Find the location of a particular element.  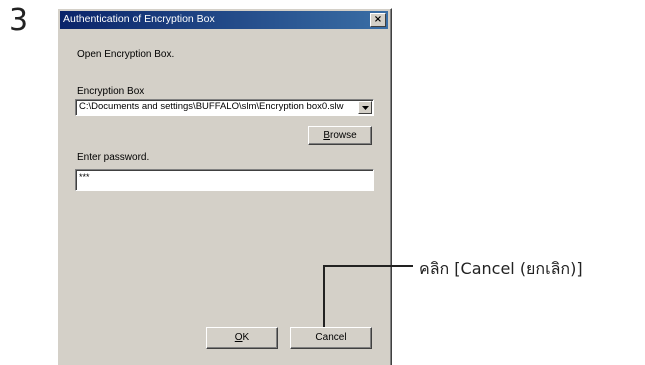

cancel-button: Cancel is located at coordinates (331, 338).